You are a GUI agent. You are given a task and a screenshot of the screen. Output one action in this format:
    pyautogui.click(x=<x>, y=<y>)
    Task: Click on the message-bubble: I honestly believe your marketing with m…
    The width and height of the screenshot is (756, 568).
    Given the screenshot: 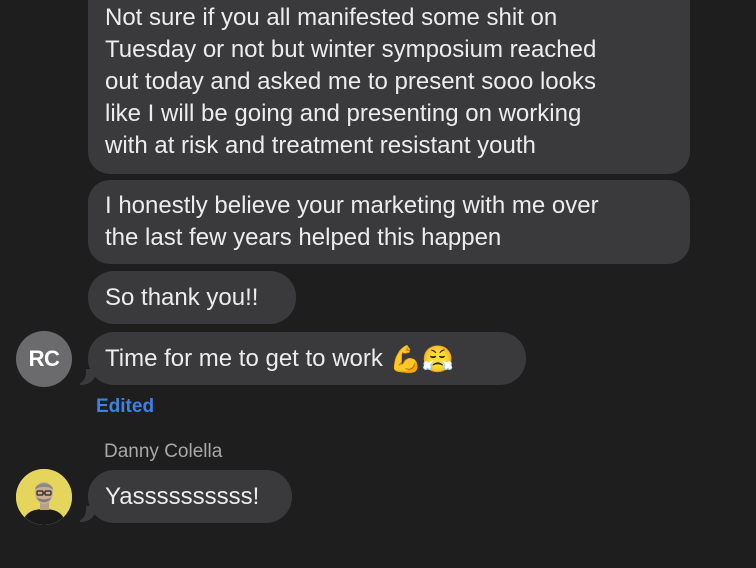 What is the action you would take?
    pyautogui.click(x=389, y=222)
    